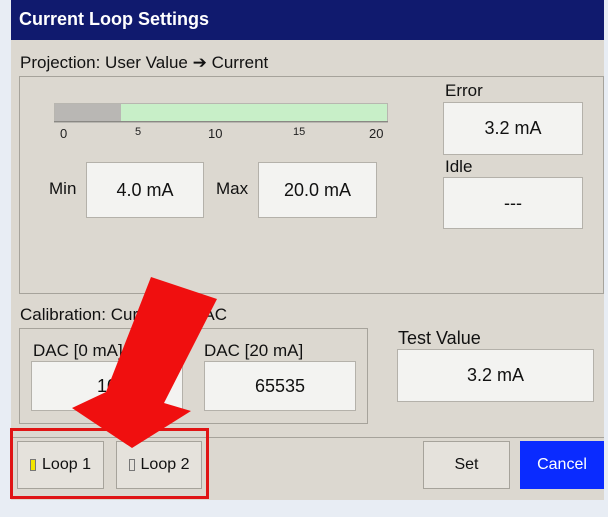 This screenshot has height=517, width=608. Describe the element at coordinates (513, 128) in the screenshot. I see `error-value-field: 3.2 mA` at that location.